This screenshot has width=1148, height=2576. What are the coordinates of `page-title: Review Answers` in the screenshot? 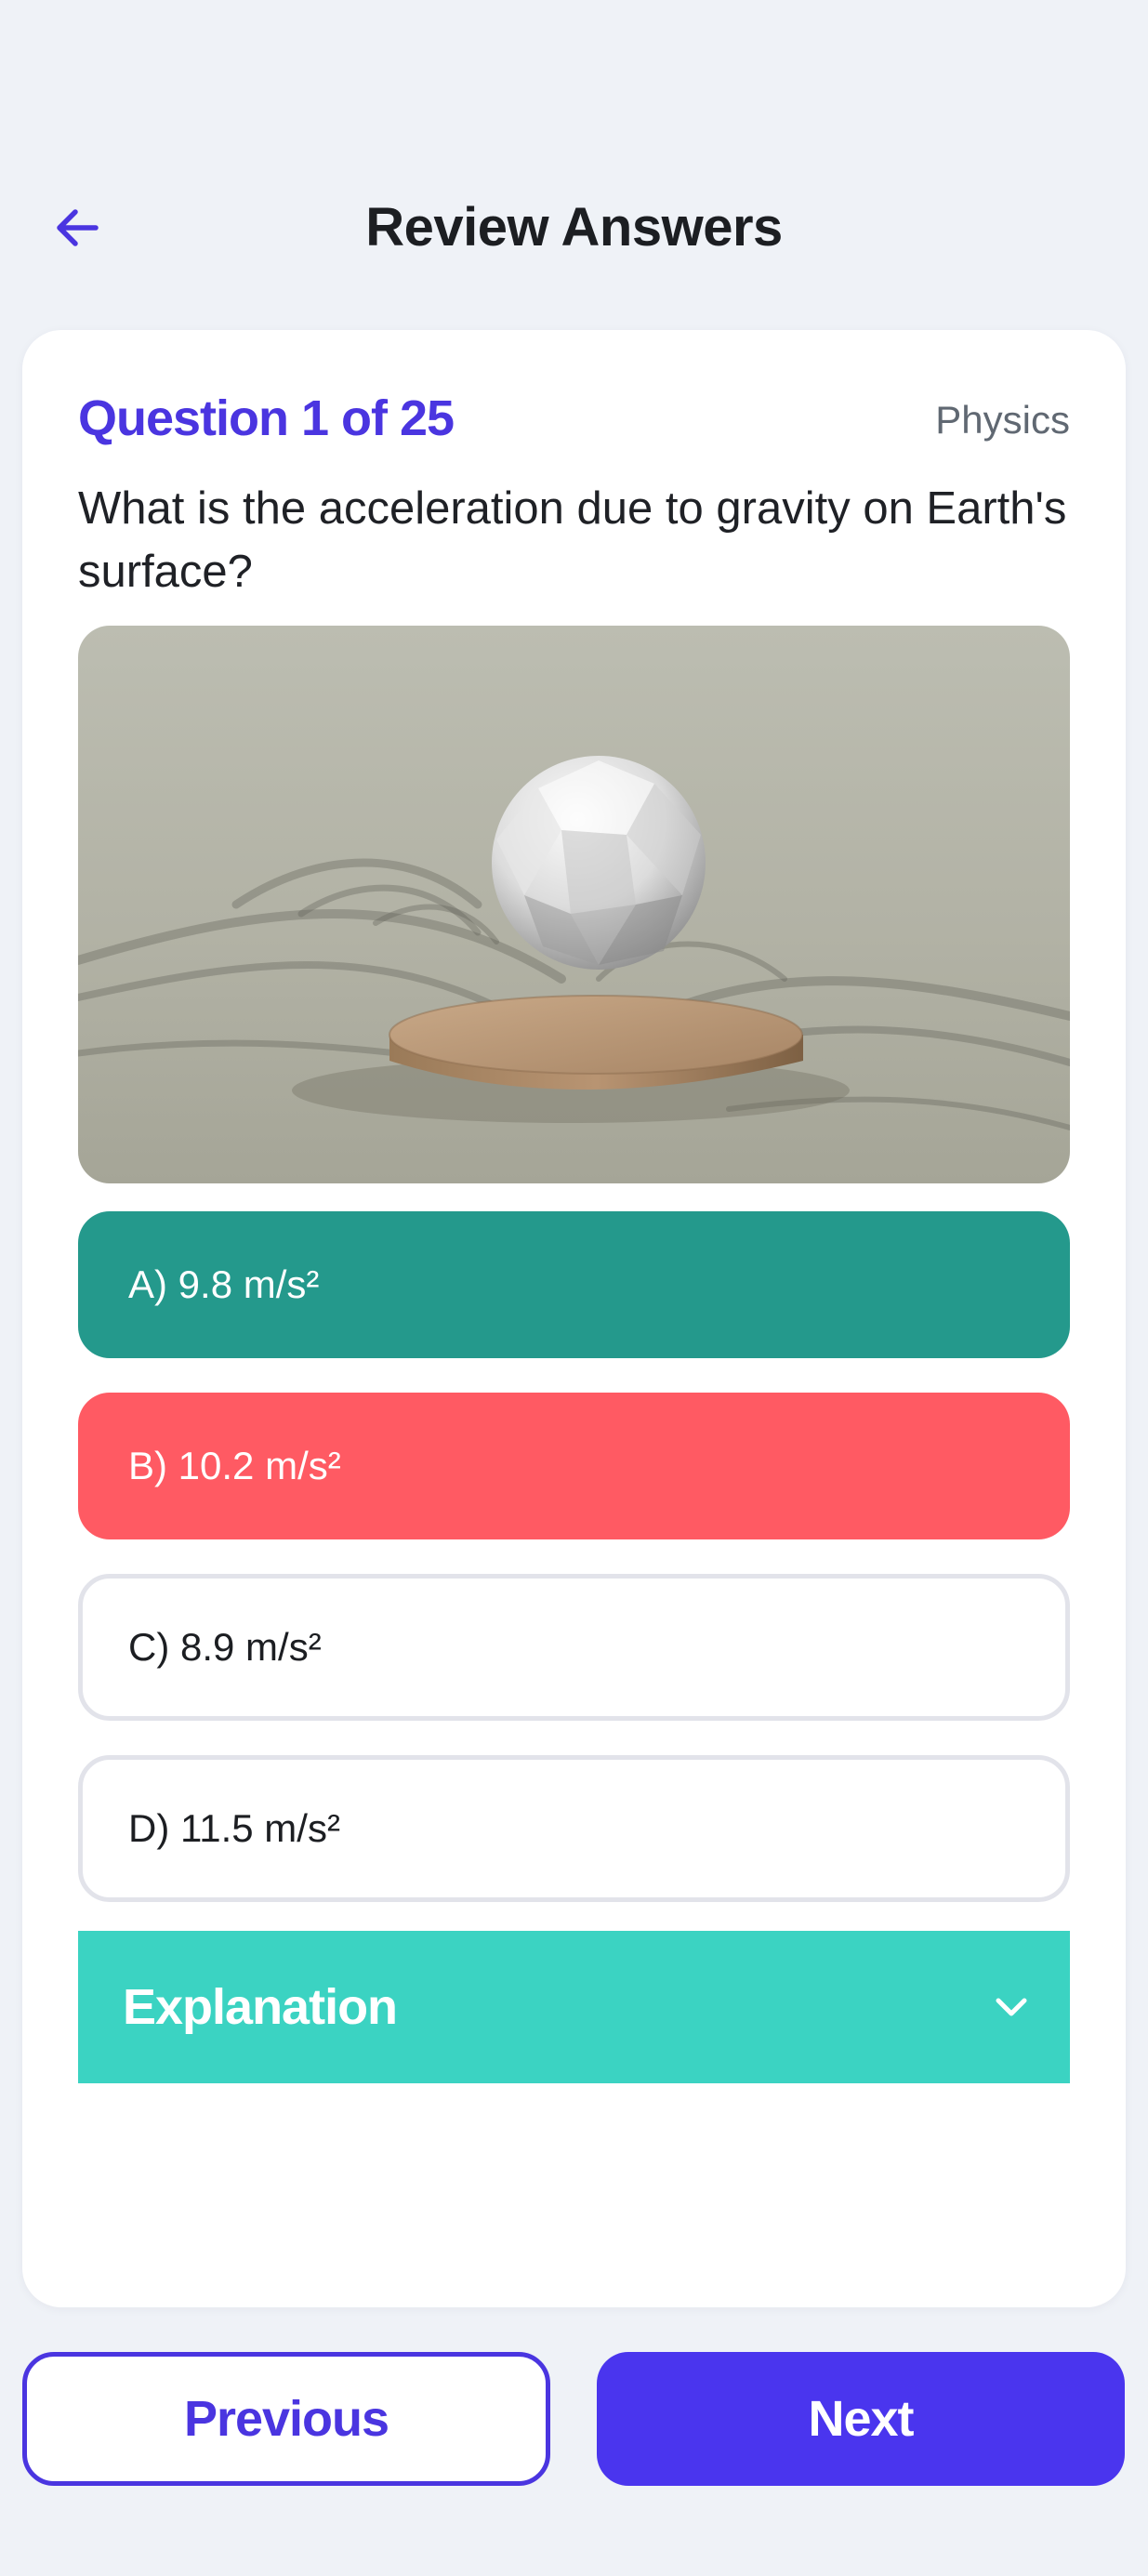 It's located at (574, 227).